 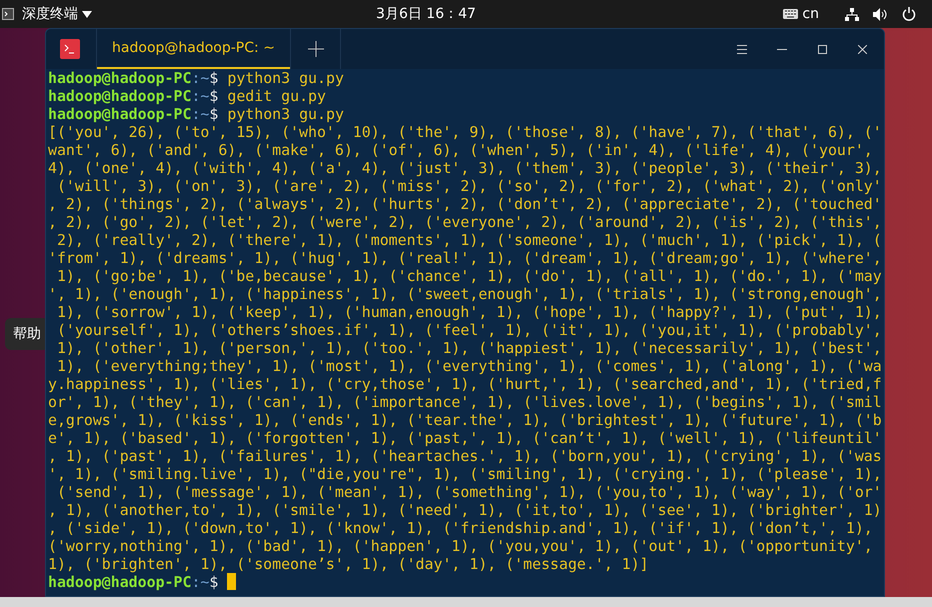 I want to click on output-line: or', 1), ('they', 1), ('can', 1), ('importance', 1), ('lives.love', 1), ('begins', 1), ('smil, so click(x=465, y=402).